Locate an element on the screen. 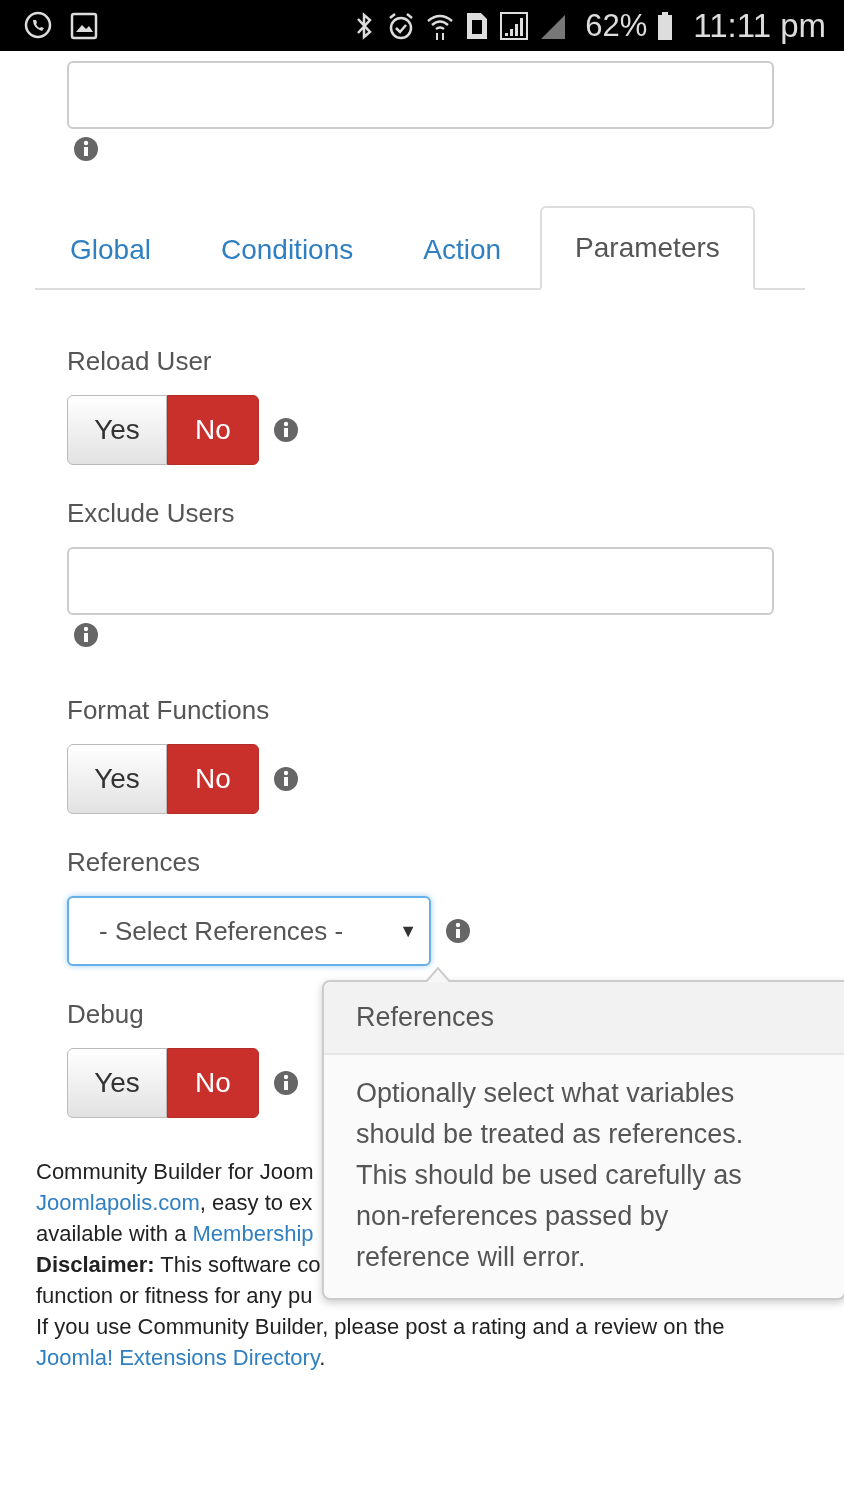 This screenshot has height=1500, width=844. battery-percent: 62% is located at coordinates (616, 25).